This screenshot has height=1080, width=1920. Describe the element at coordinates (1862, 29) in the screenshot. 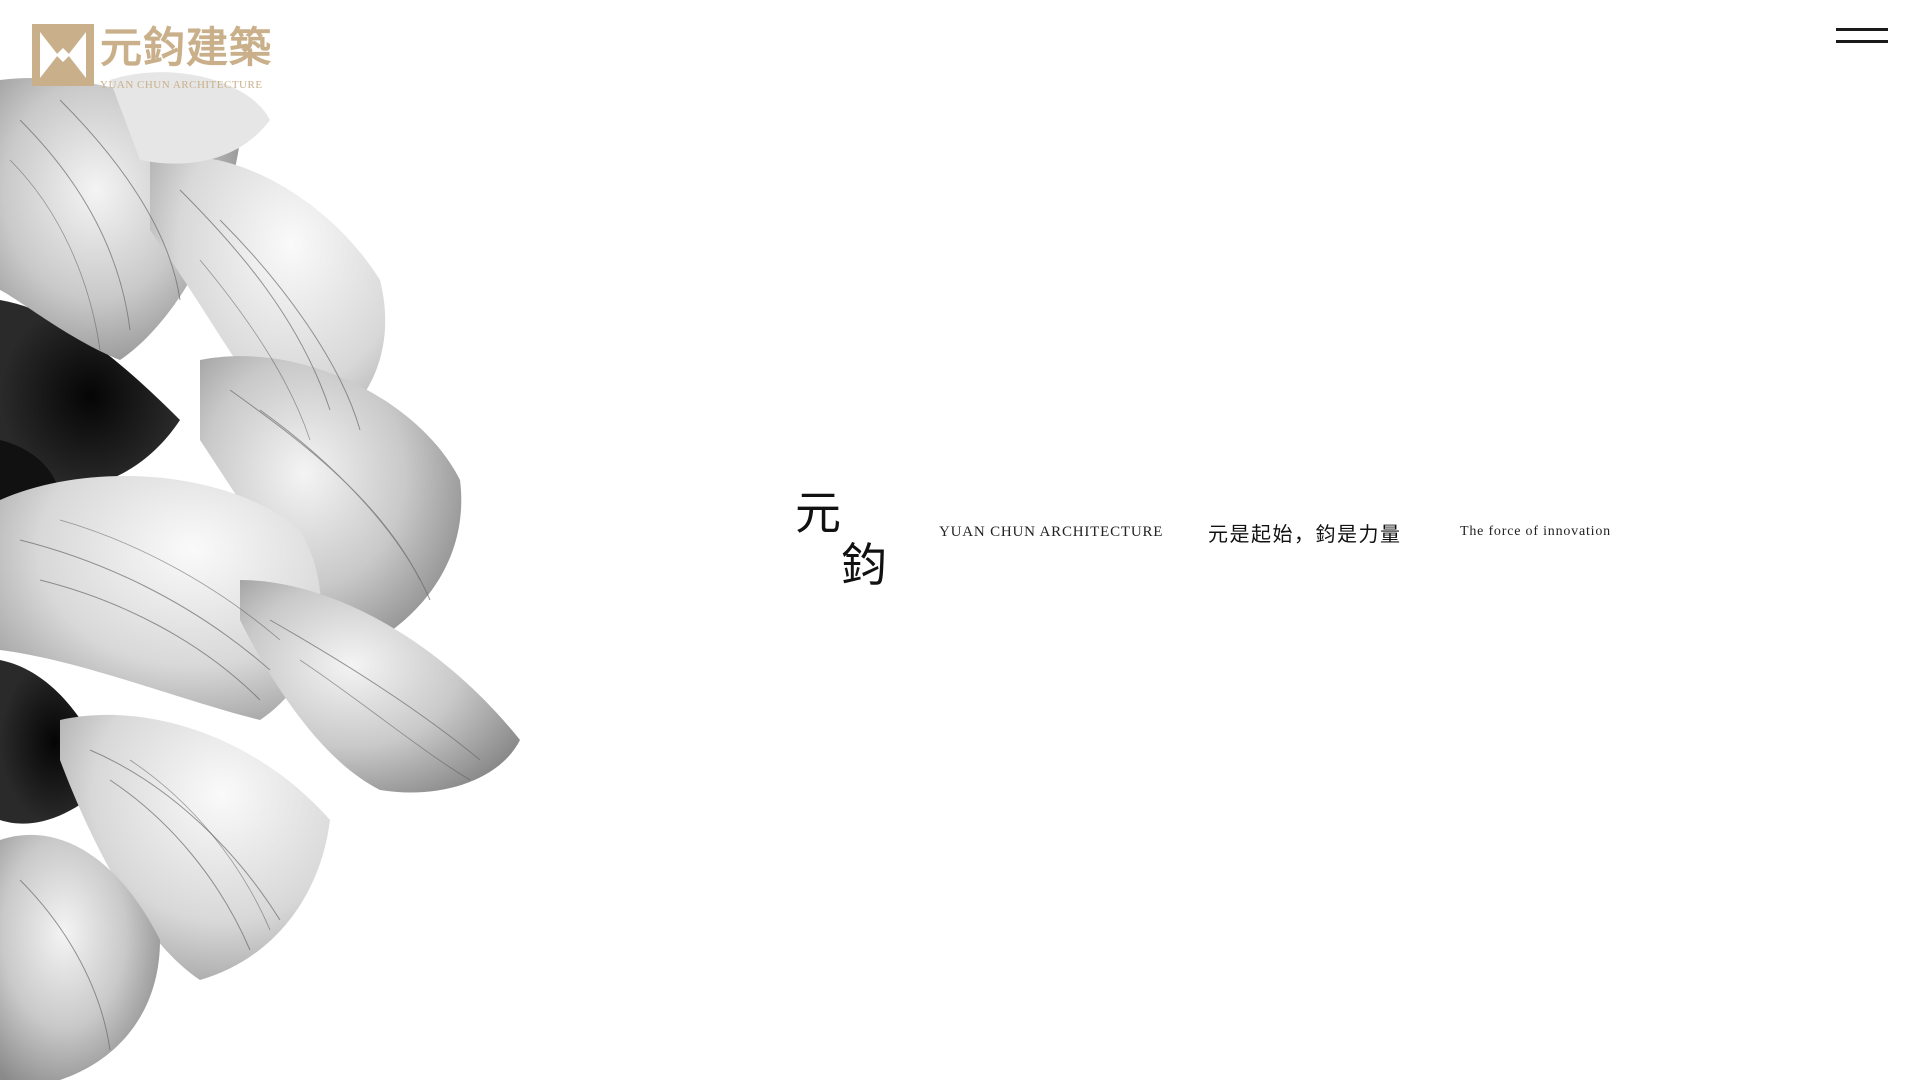

I see `menu-line-top` at that location.